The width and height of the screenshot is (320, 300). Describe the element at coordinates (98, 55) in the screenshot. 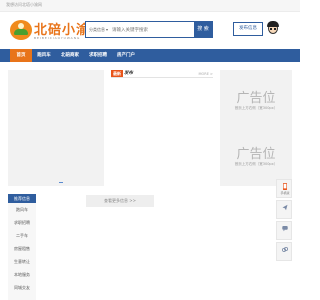

I see `nav-item-jobs: 求职招聘` at that location.